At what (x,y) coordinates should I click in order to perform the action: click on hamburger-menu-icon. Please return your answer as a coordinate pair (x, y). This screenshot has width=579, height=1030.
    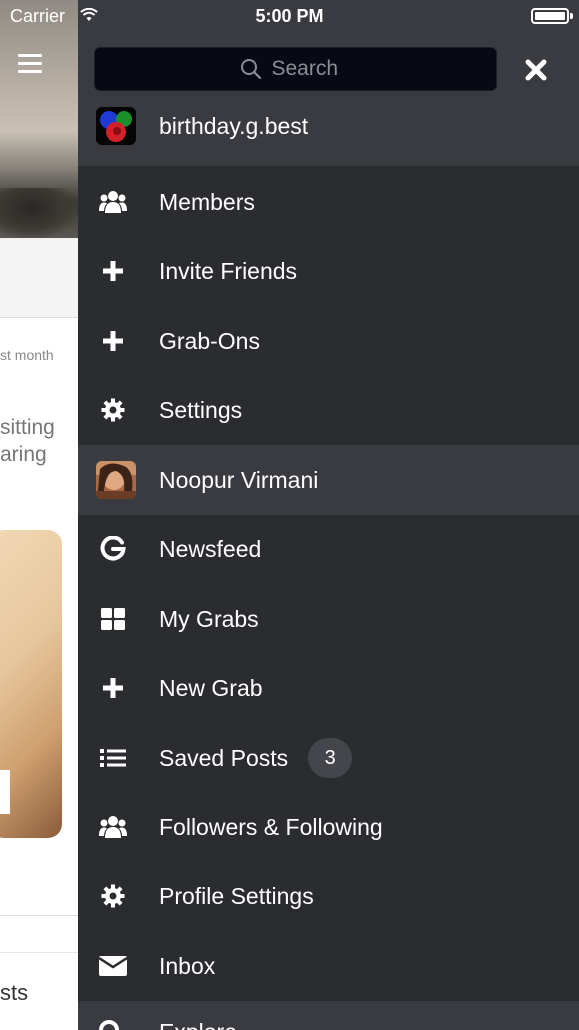
    Looking at the image, I should click on (30, 64).